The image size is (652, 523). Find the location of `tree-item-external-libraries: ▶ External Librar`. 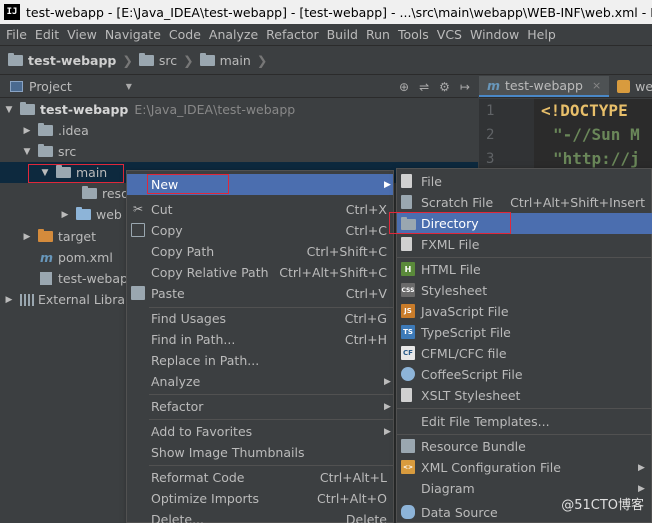

tree-item-external-libraries: ▶ External Librar is located at coordinates (67, 299).